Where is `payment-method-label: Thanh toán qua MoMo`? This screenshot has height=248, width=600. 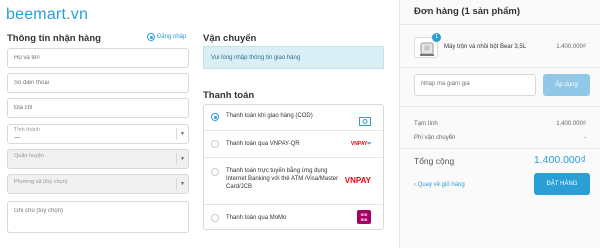 payment-method-label: Thanh toán qua MoMo is located at coordinates (256, 218).